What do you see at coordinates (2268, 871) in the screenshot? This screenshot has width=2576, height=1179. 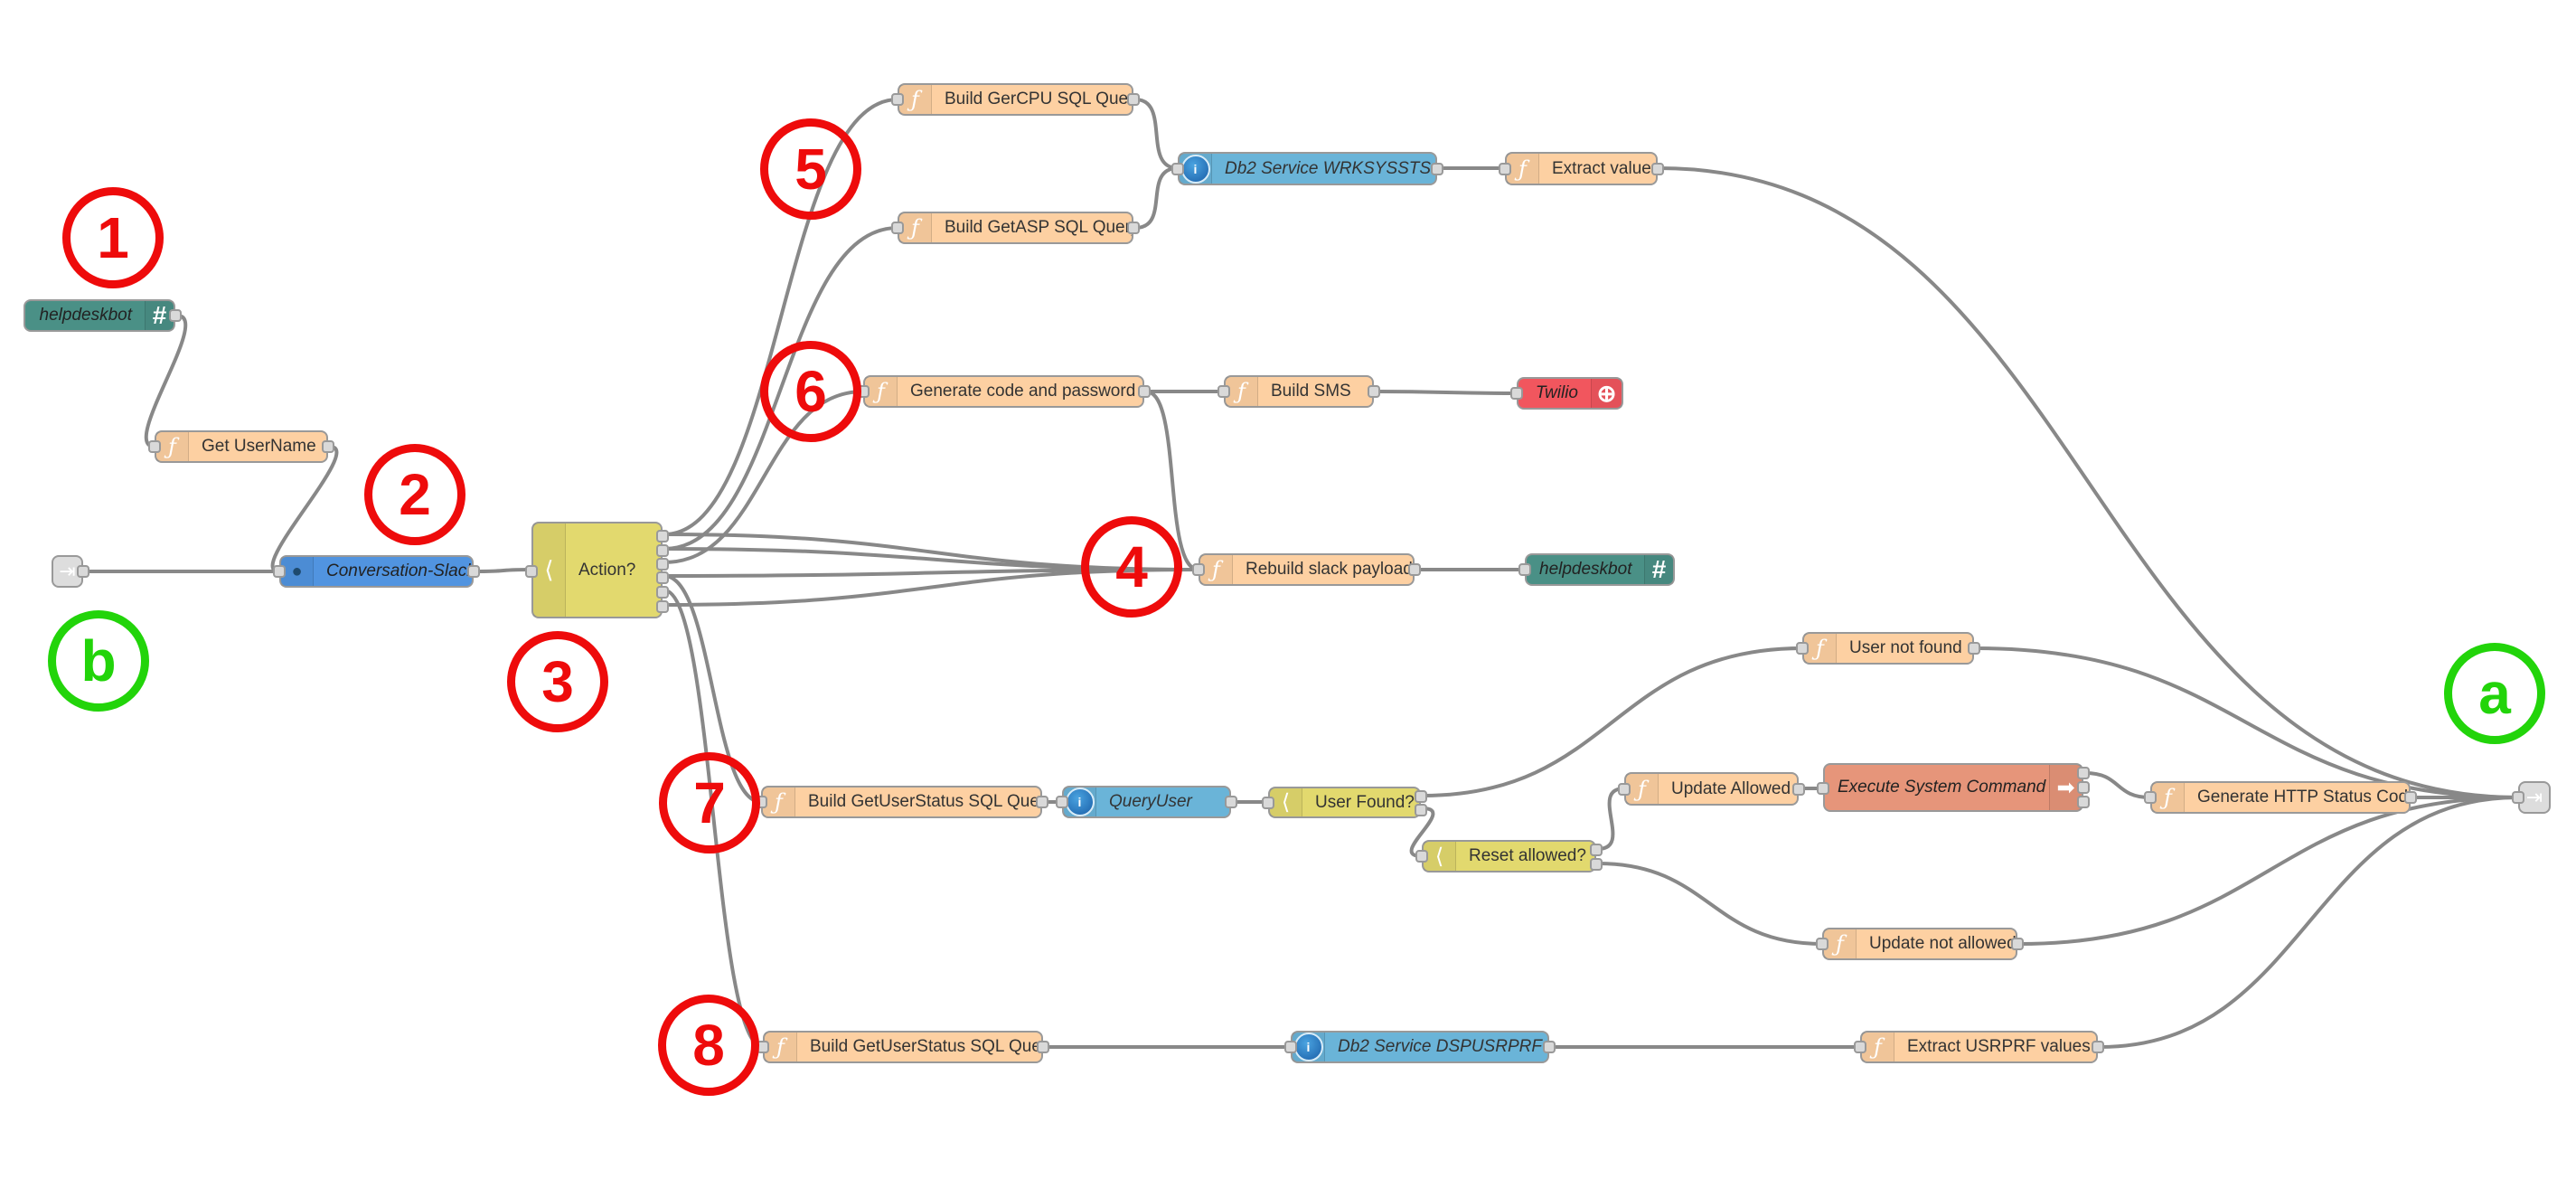 I see `wire-updatenotallowed-to-linka` at bounding box center [2268, 871].